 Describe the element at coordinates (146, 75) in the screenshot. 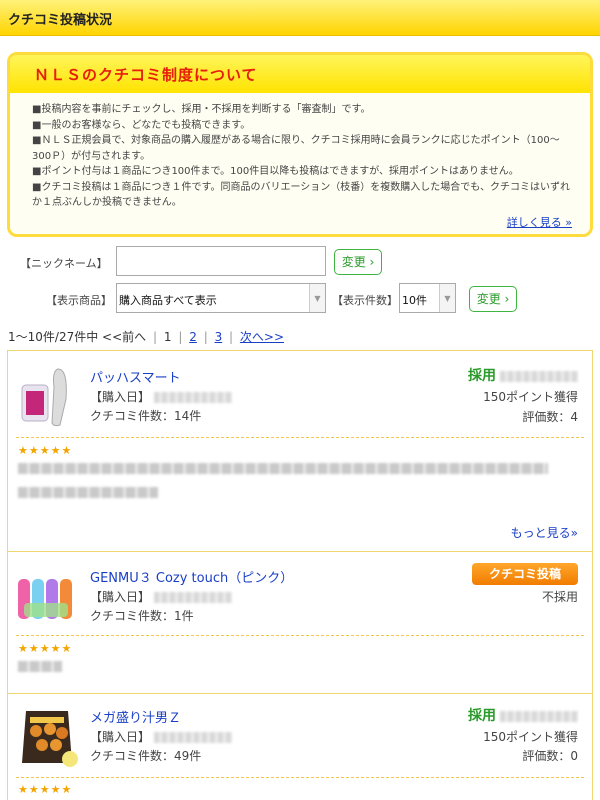

I see `about-heading: ＮＬＳのクチコミ制度について` at that location.